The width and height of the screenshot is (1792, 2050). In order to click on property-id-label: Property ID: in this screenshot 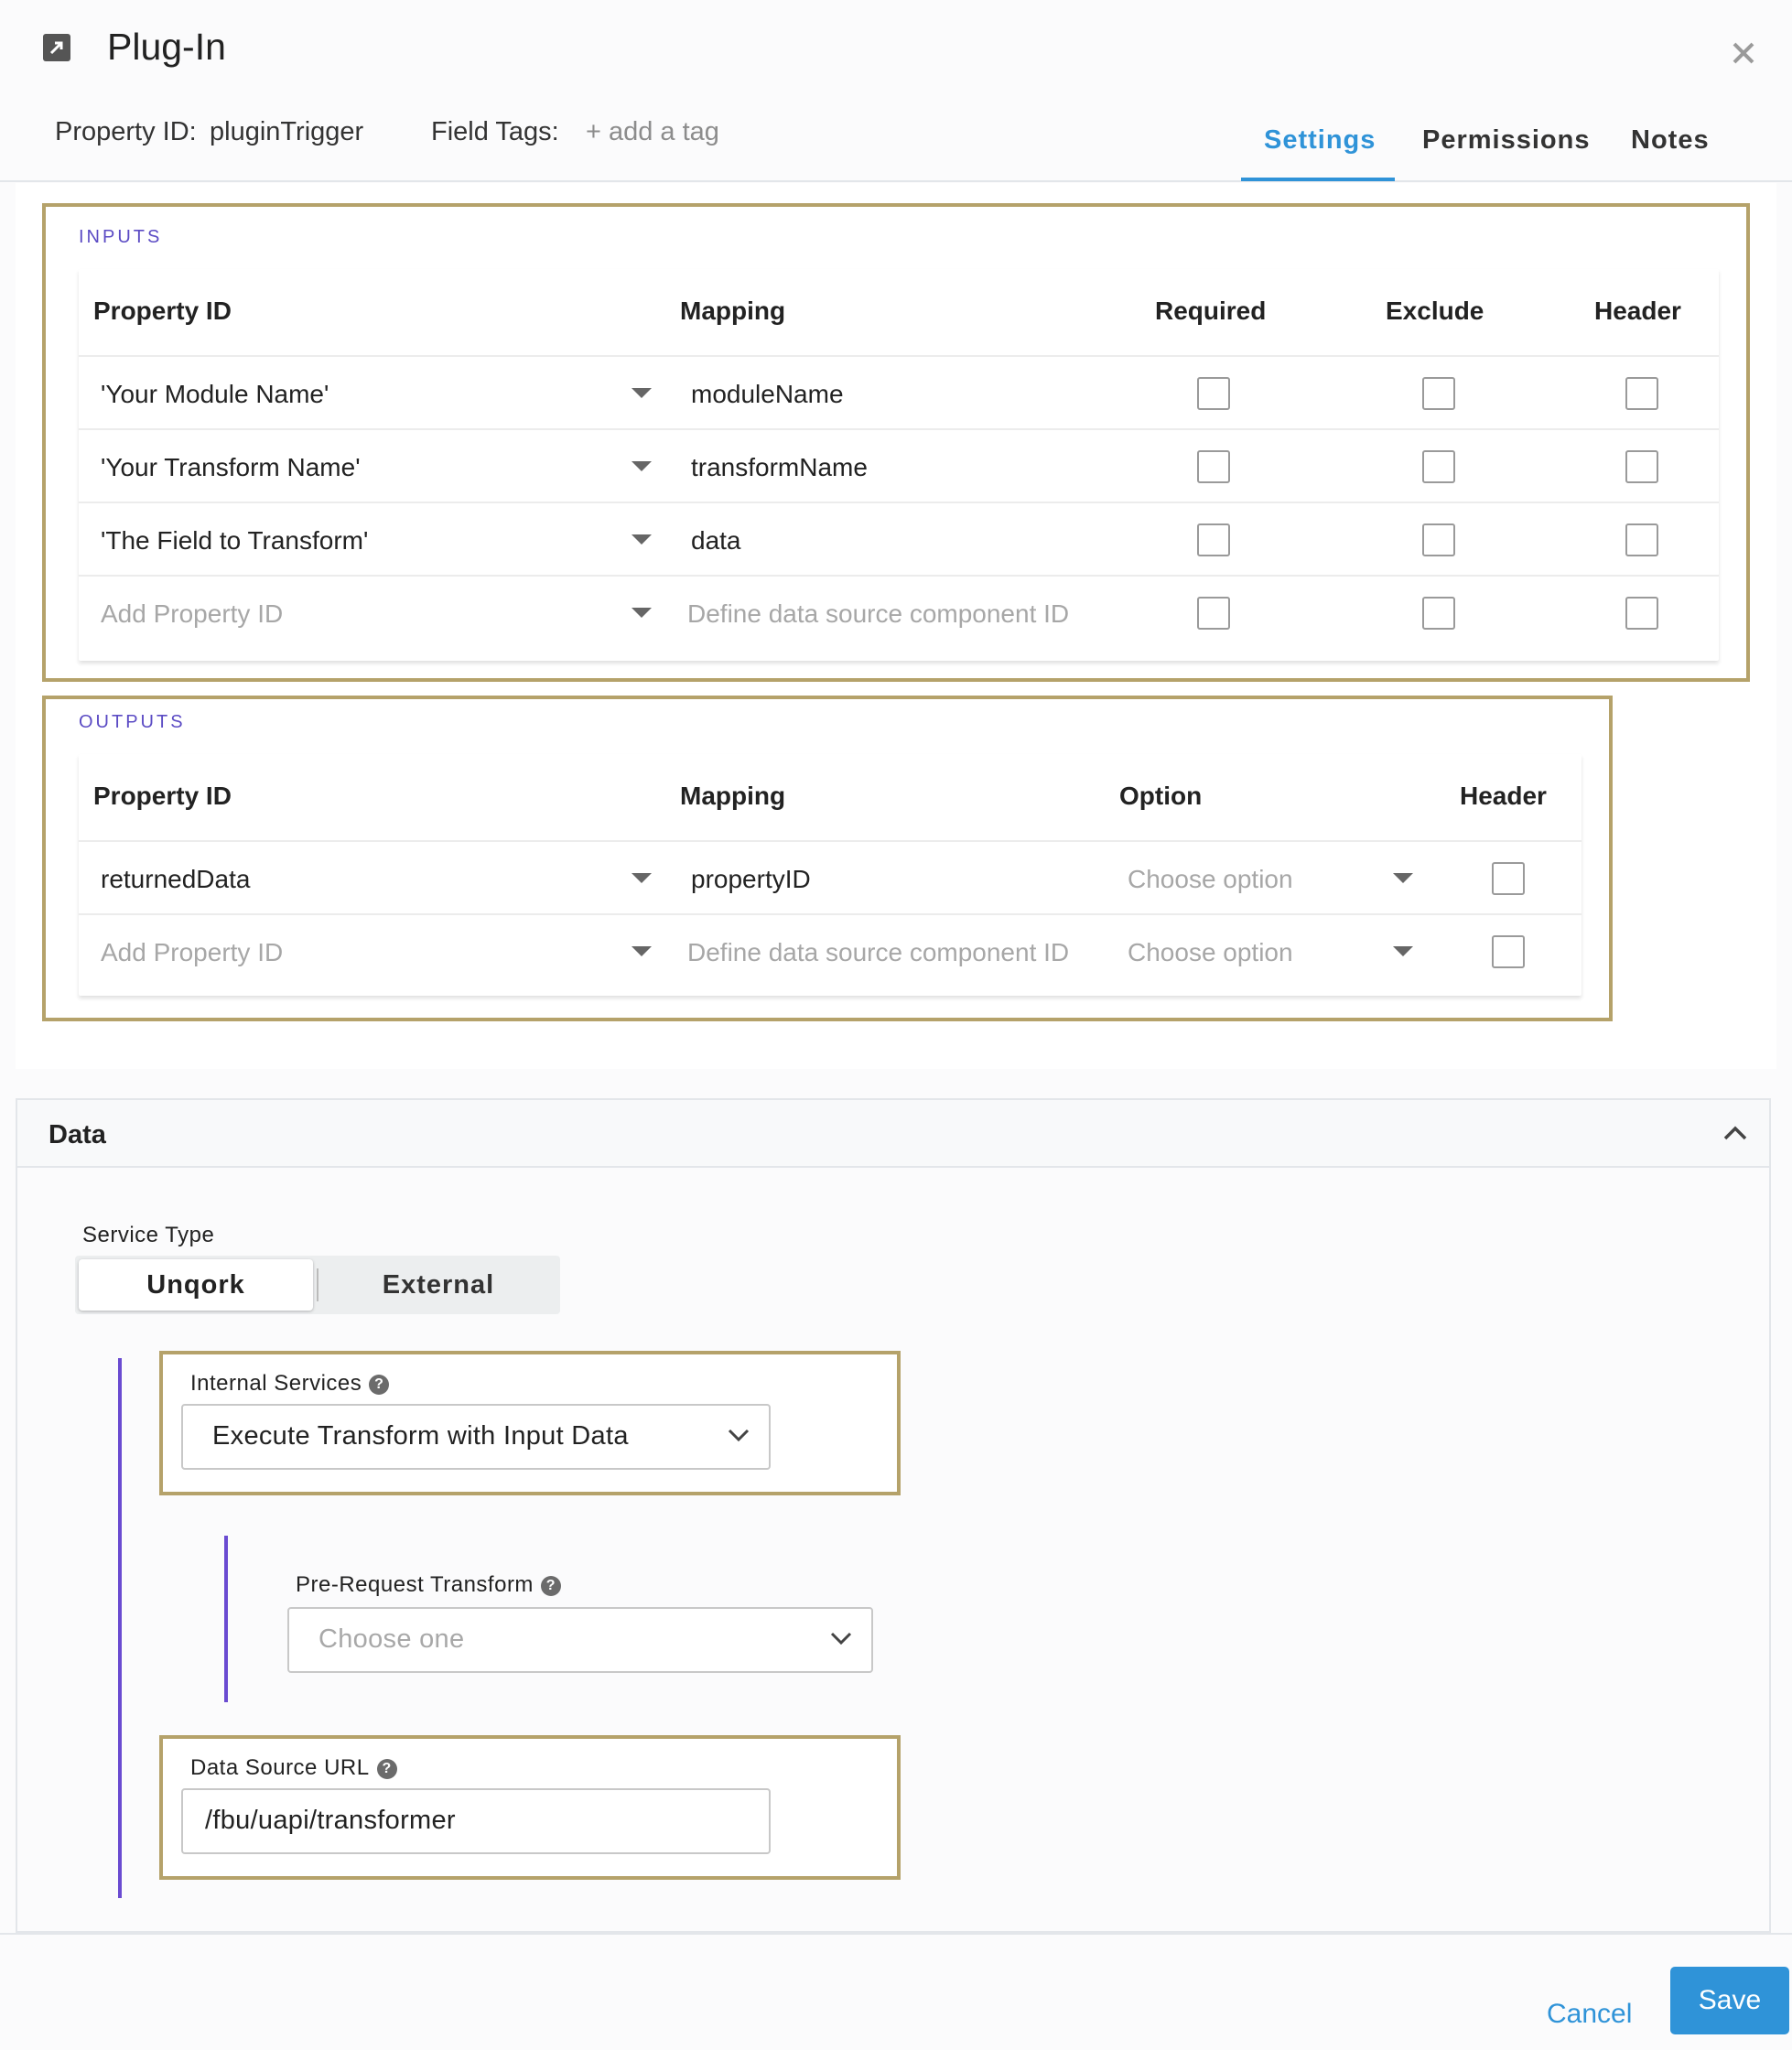, I will do `click(126, 131)`.